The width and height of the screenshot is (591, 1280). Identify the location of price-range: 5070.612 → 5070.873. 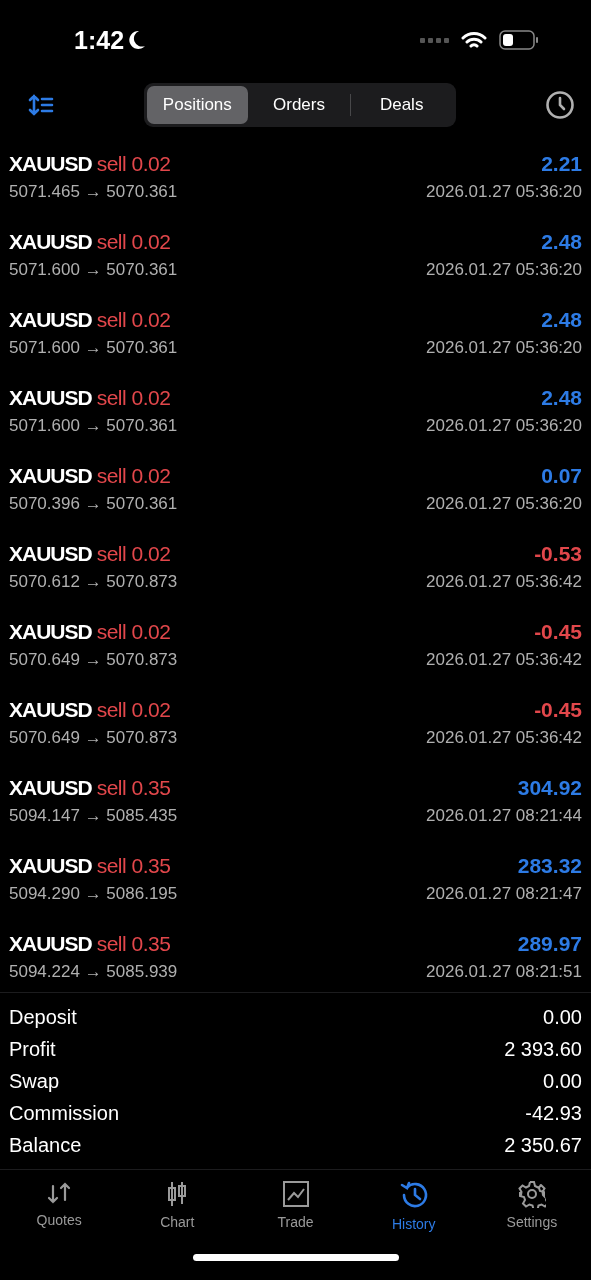
(93, 582).